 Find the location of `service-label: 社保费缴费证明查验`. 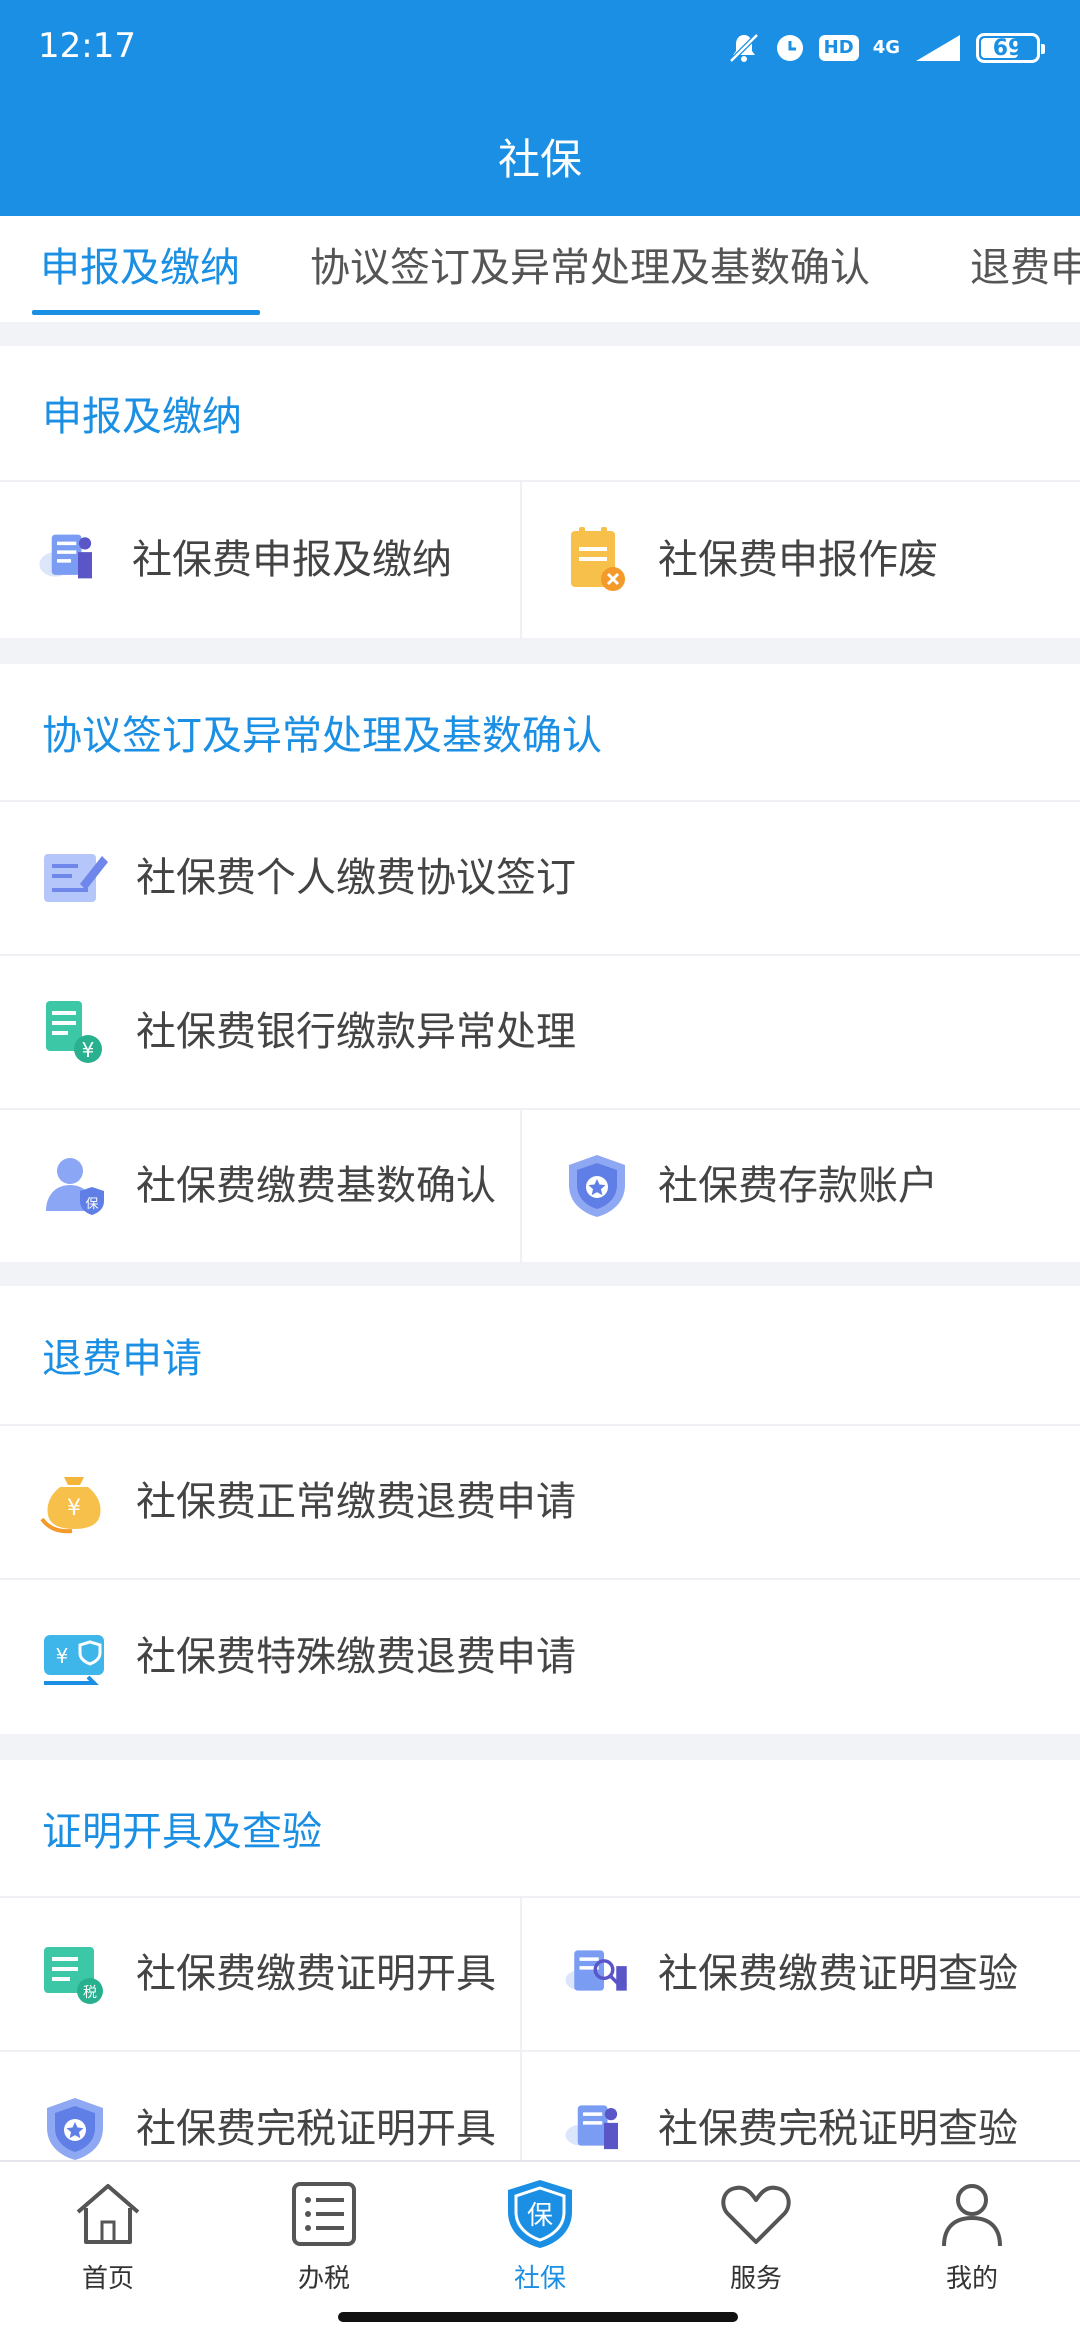

service-label: 社保费缴费证明查验 is located at coordinates (838, 1974).